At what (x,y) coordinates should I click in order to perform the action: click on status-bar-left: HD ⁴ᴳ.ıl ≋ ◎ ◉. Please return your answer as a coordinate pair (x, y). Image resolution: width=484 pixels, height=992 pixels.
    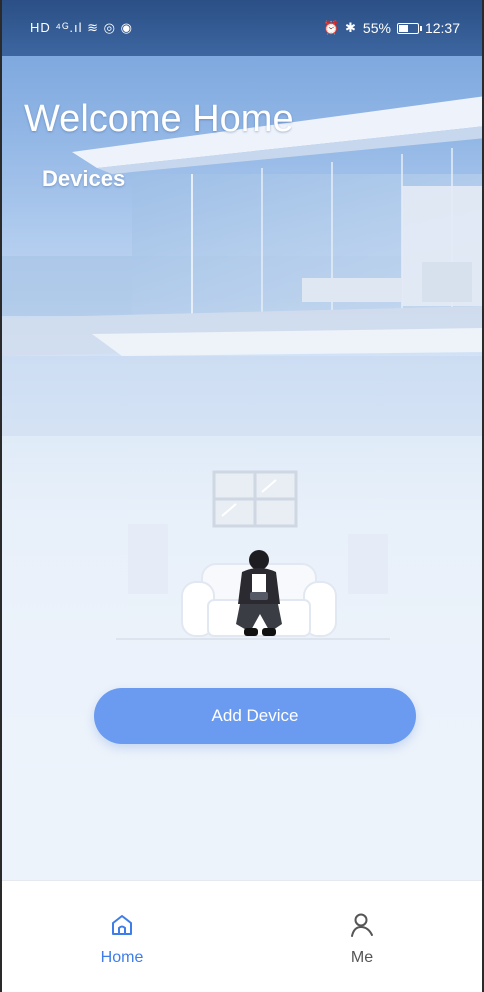
    Looking at the image, I should click on (81, 28).